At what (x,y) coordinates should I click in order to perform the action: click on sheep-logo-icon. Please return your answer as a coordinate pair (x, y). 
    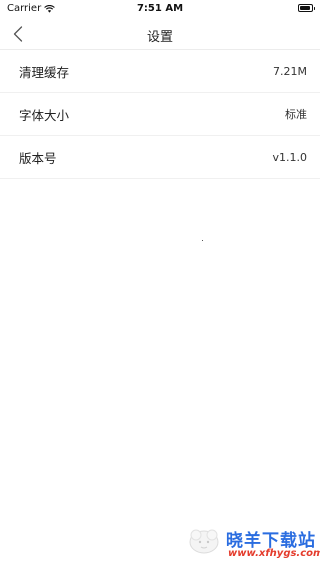
    Looking at the image, I should click on (204, 541).